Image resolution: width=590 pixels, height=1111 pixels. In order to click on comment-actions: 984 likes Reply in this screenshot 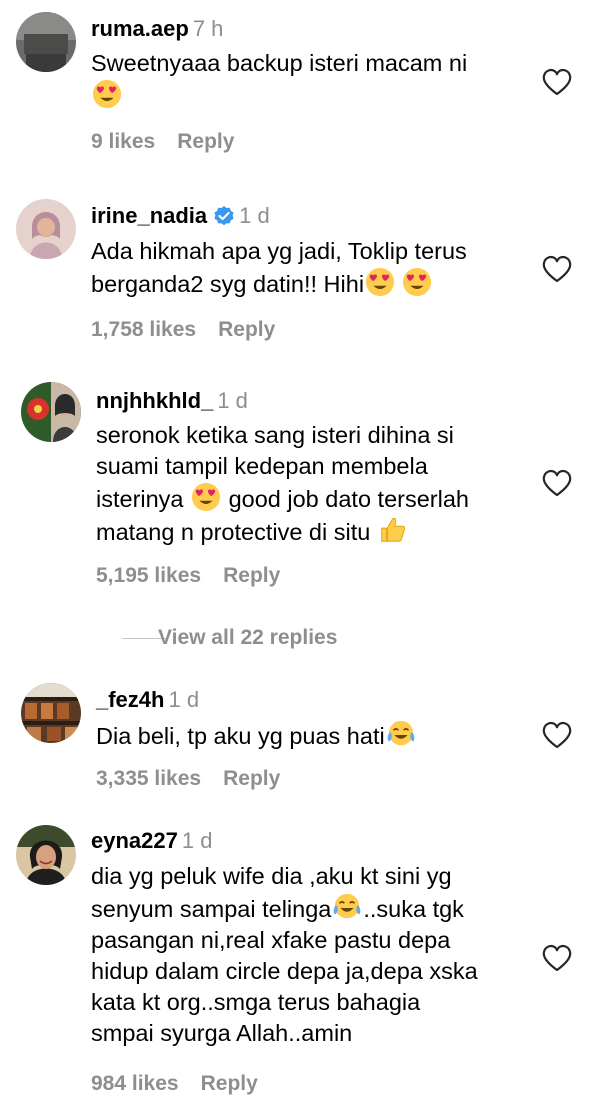, I will do `click(174, 1084)`.